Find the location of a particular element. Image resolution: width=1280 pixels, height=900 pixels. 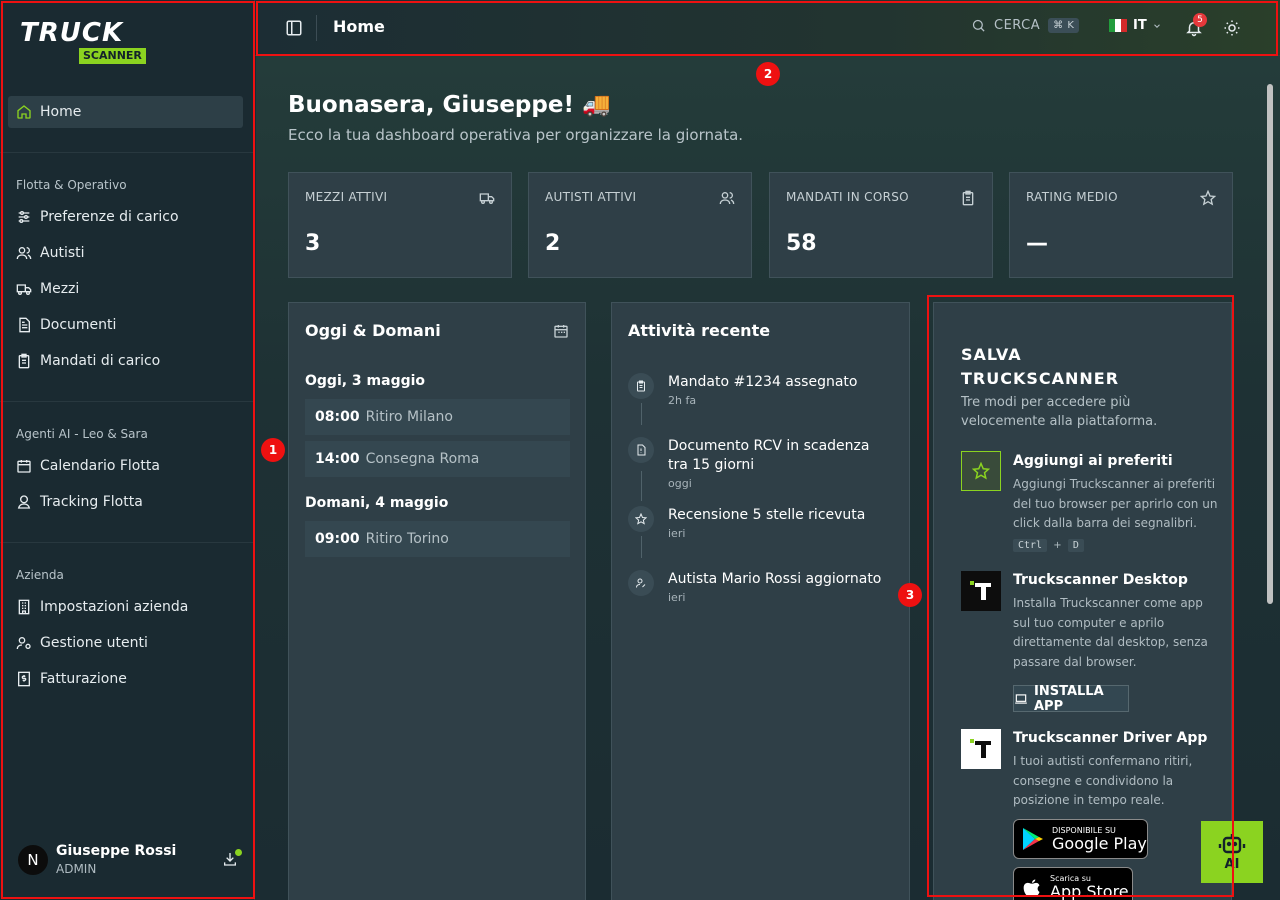

stat-card-mezzi: MEZZI ATTIVI 3 is located at coordinates (400, 225).